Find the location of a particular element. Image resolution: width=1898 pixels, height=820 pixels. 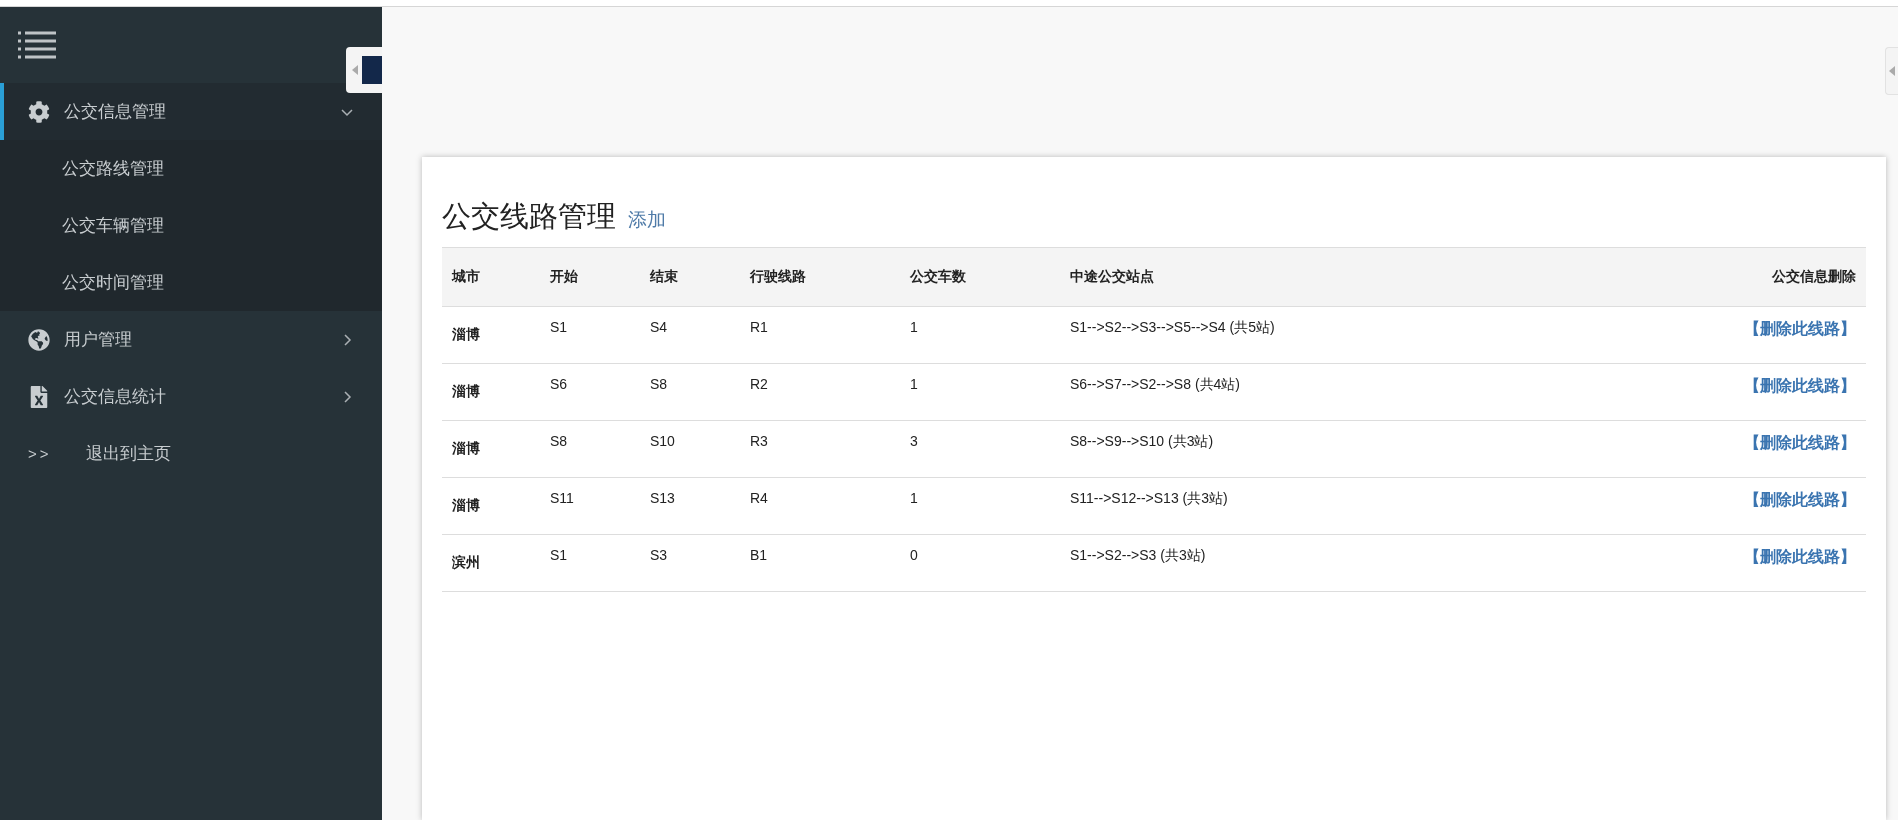

table-cell: S11-->S12-->S13 (共3站) is located at coordinates (1314, 506).